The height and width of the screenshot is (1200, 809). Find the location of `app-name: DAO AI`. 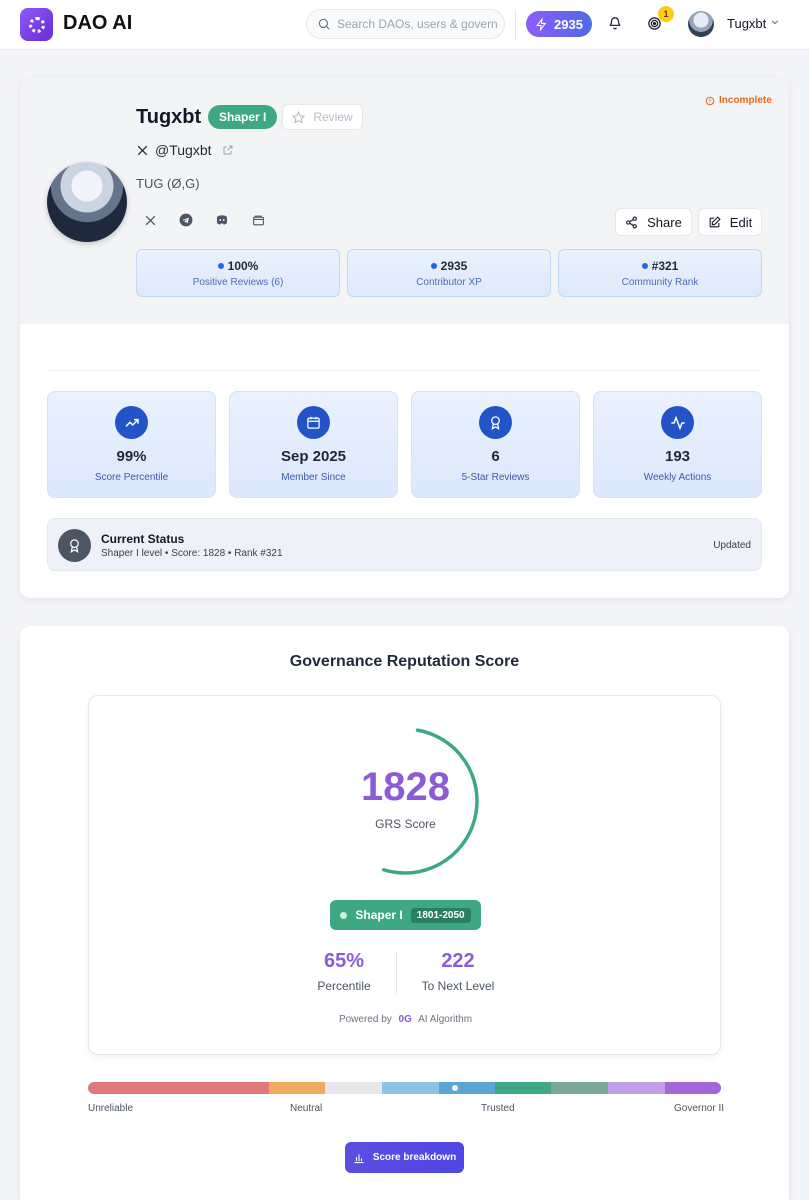

app-name: DAO AI is located at coordinates (98, 23).